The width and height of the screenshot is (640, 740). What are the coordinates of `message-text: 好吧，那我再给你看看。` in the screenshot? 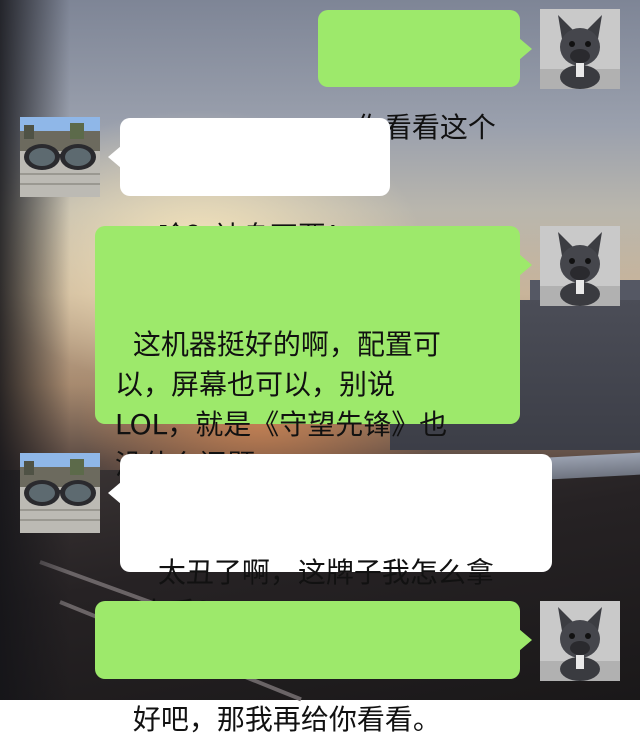 It's located at (286, 719).